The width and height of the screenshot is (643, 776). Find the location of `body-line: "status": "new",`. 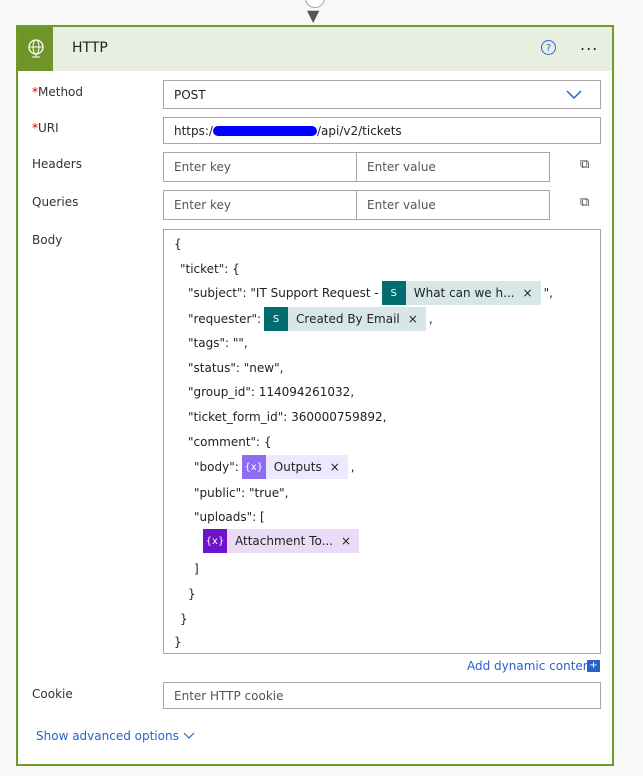

body-line: "status": "new", is located at coordinates (236, 368).